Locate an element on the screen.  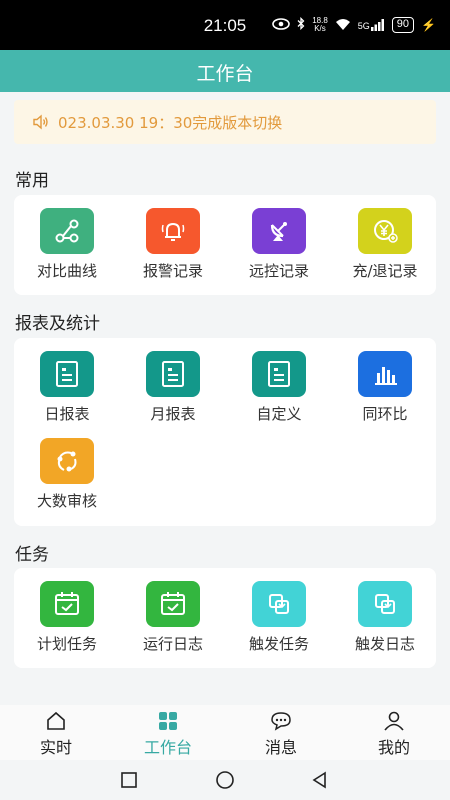
nav-item-profile: 我的 is located at coordinates (394, 732).